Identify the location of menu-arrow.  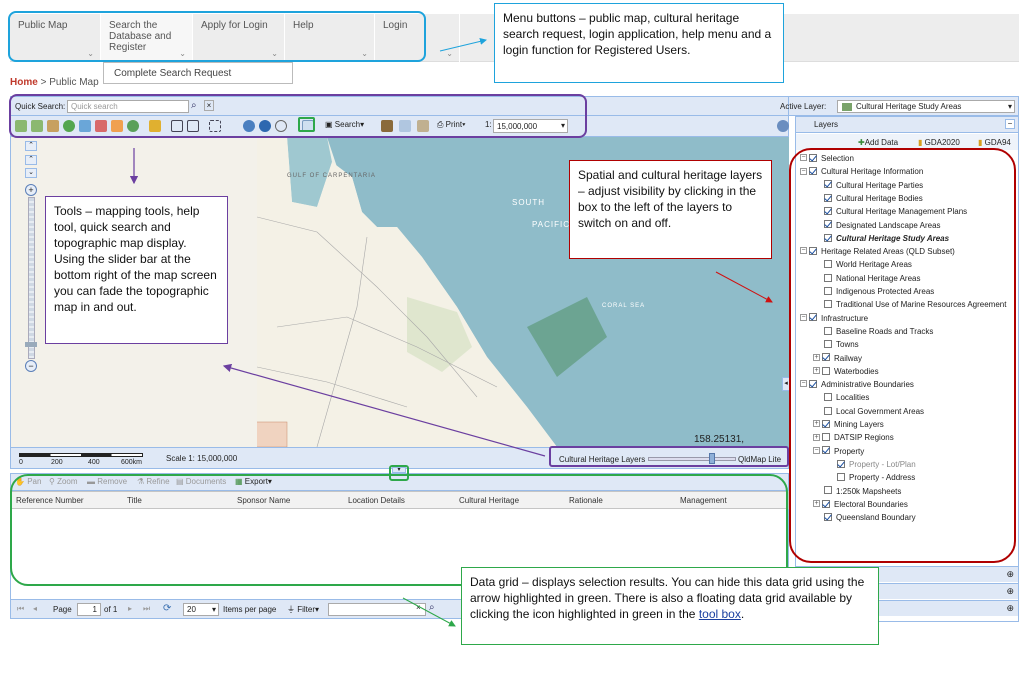
(463, 44).